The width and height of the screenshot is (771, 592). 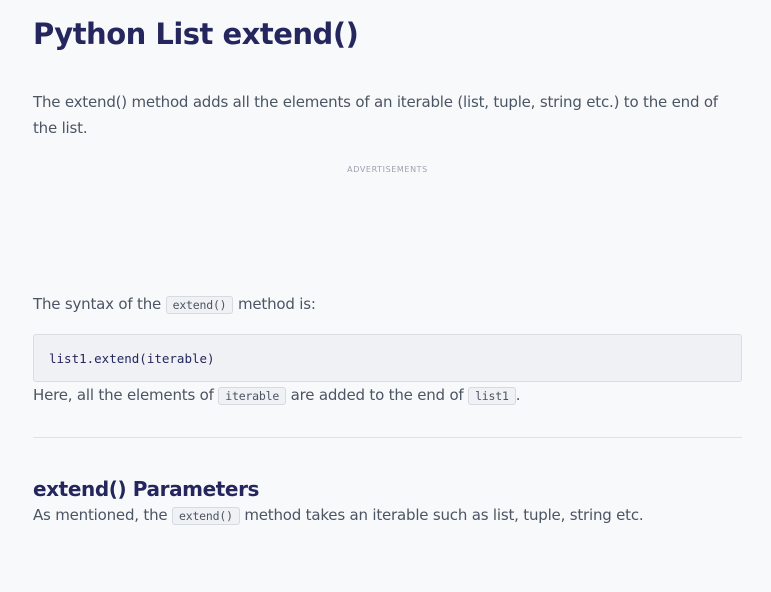 What do you see at coordinates (252, 396) in the screenshot?
I see `inline-code-iterable: iterable` at bounding box center [252, 396].